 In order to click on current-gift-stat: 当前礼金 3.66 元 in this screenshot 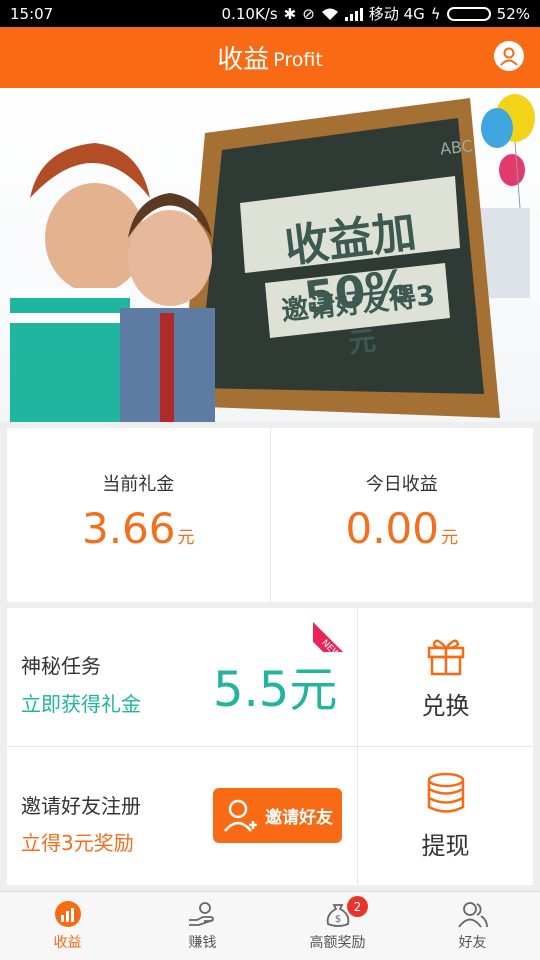, I will do `click(138, 515)`.